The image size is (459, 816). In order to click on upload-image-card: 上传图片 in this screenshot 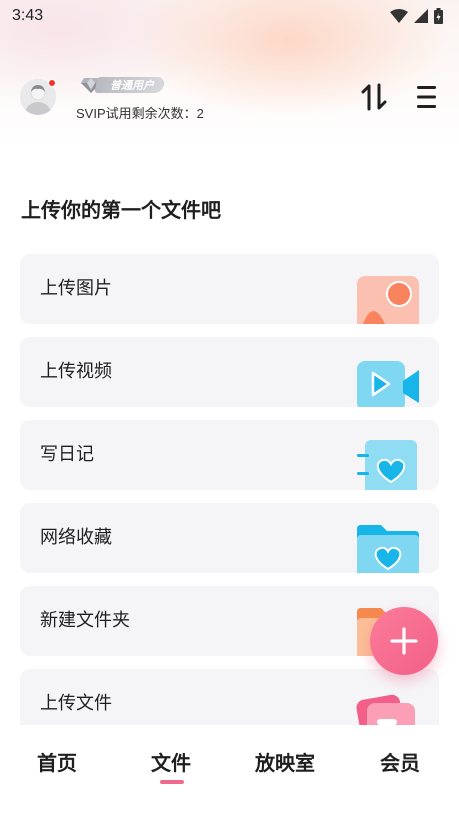, I will do `click(229, 289)`.